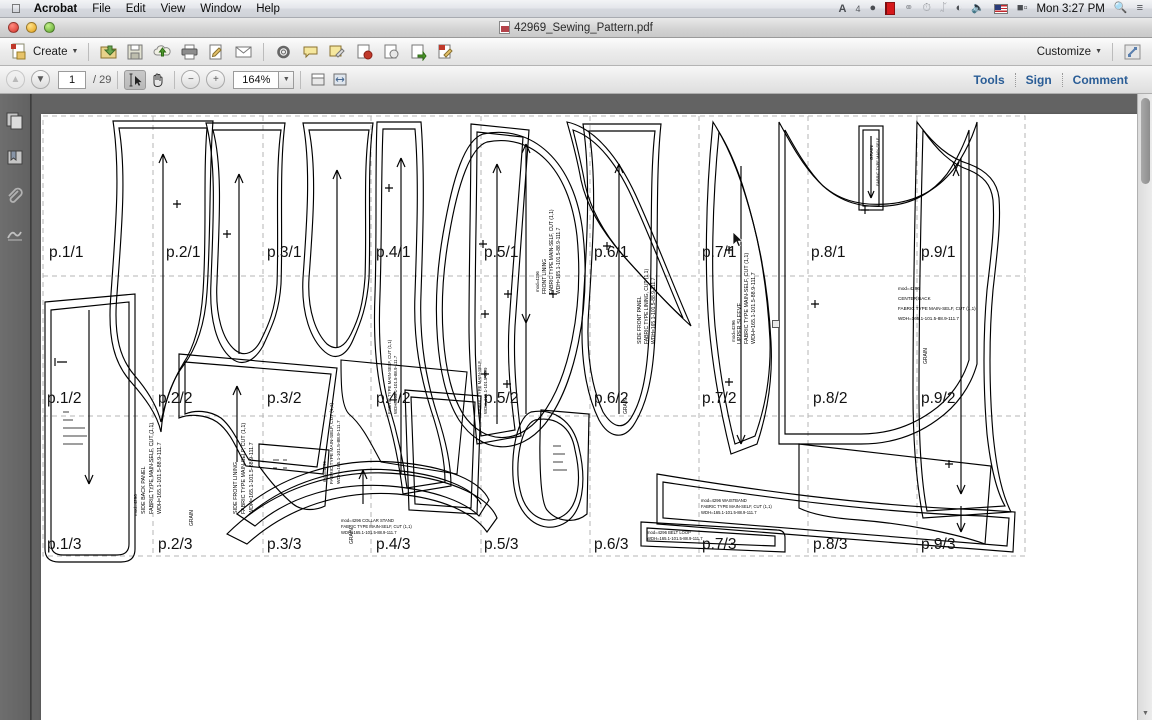 This screenshot has height=720, width=1152. What do you see at coordinates (216, 79) in the screenshot?
I see `zoom-in-button: +` at bounding box center [216, 79].